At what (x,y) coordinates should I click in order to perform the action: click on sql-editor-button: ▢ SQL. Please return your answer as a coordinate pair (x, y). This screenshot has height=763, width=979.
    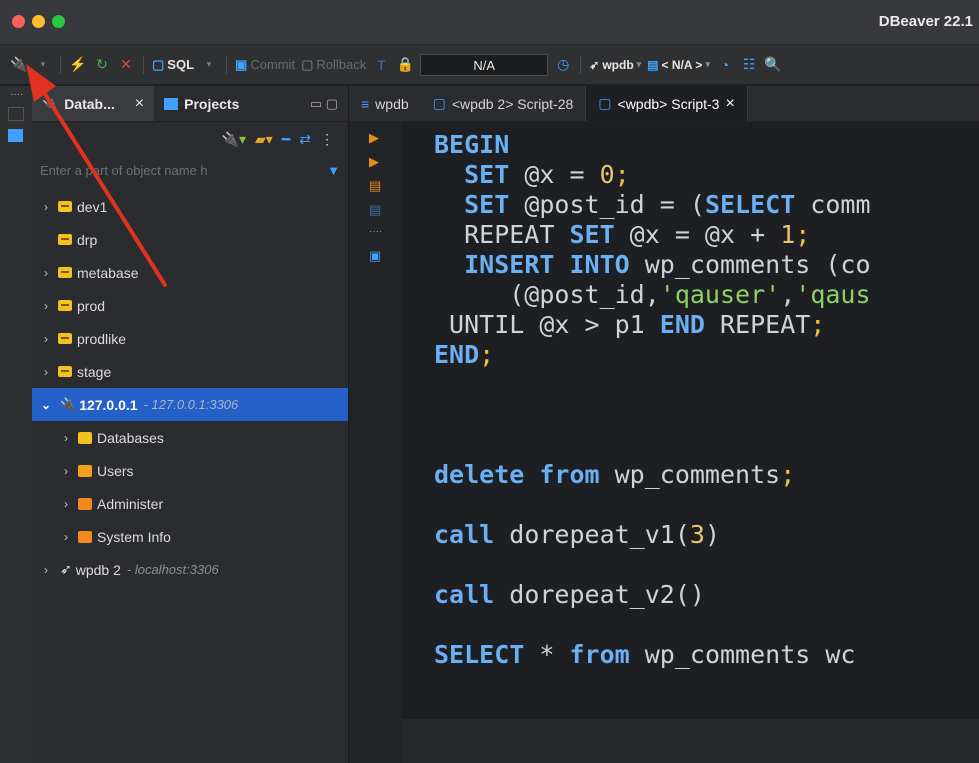
    Looking at the image, I should click on (173, 65).